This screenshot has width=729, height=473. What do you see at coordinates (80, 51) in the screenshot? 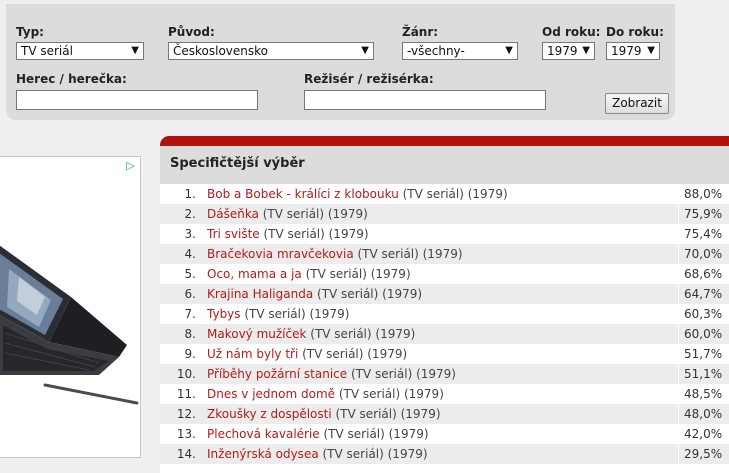
I see `type-select: TV seriál ▼` at bounding box center [80, 51].